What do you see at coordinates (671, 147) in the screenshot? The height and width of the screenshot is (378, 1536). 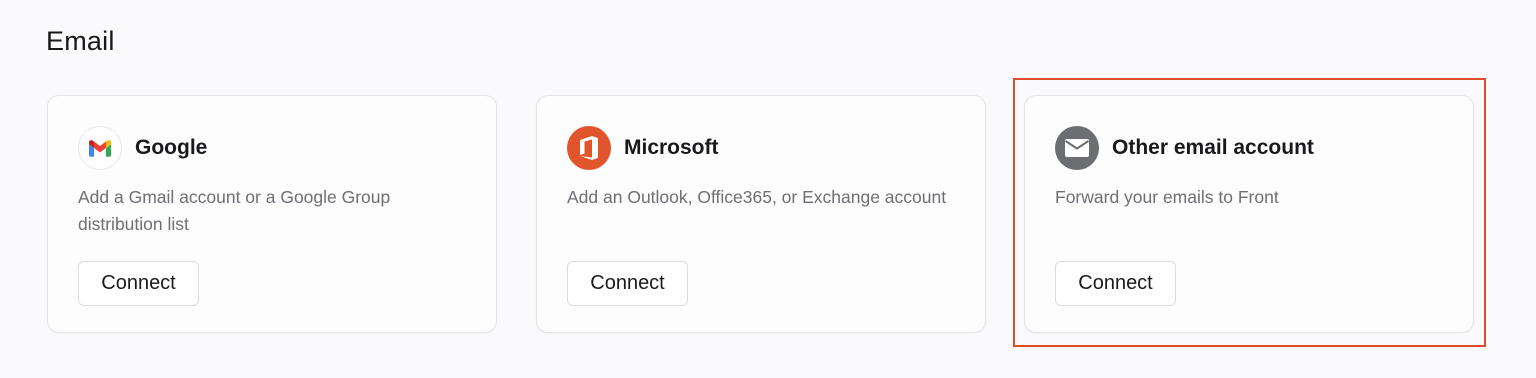 I see `provider-name: Microsoft` at bounding box center [671, 147].